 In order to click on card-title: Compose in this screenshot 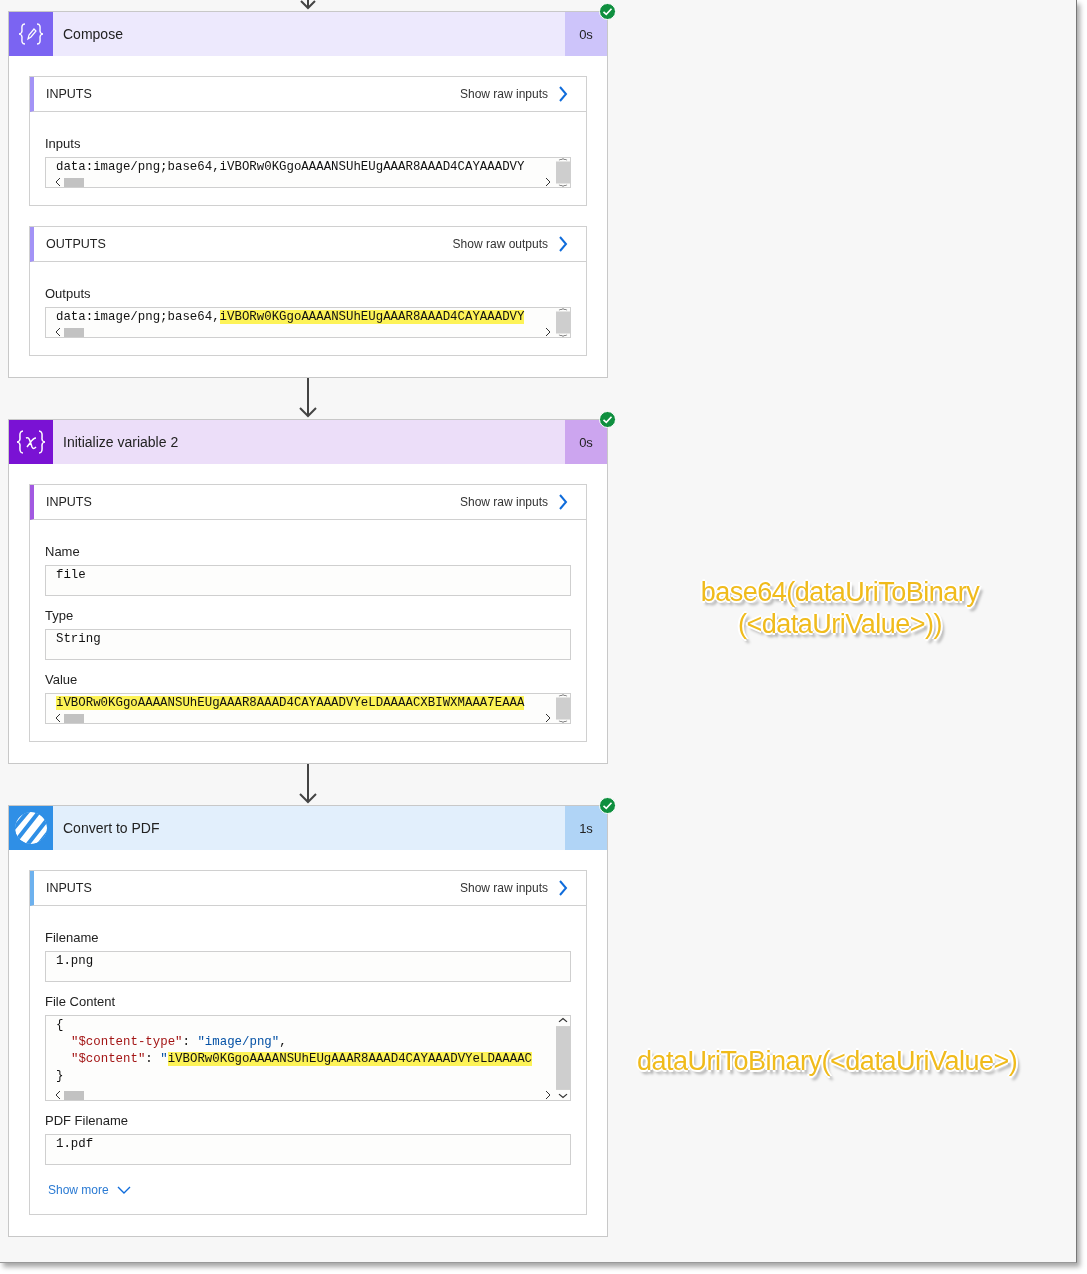, I will do `click(93, 34)`.